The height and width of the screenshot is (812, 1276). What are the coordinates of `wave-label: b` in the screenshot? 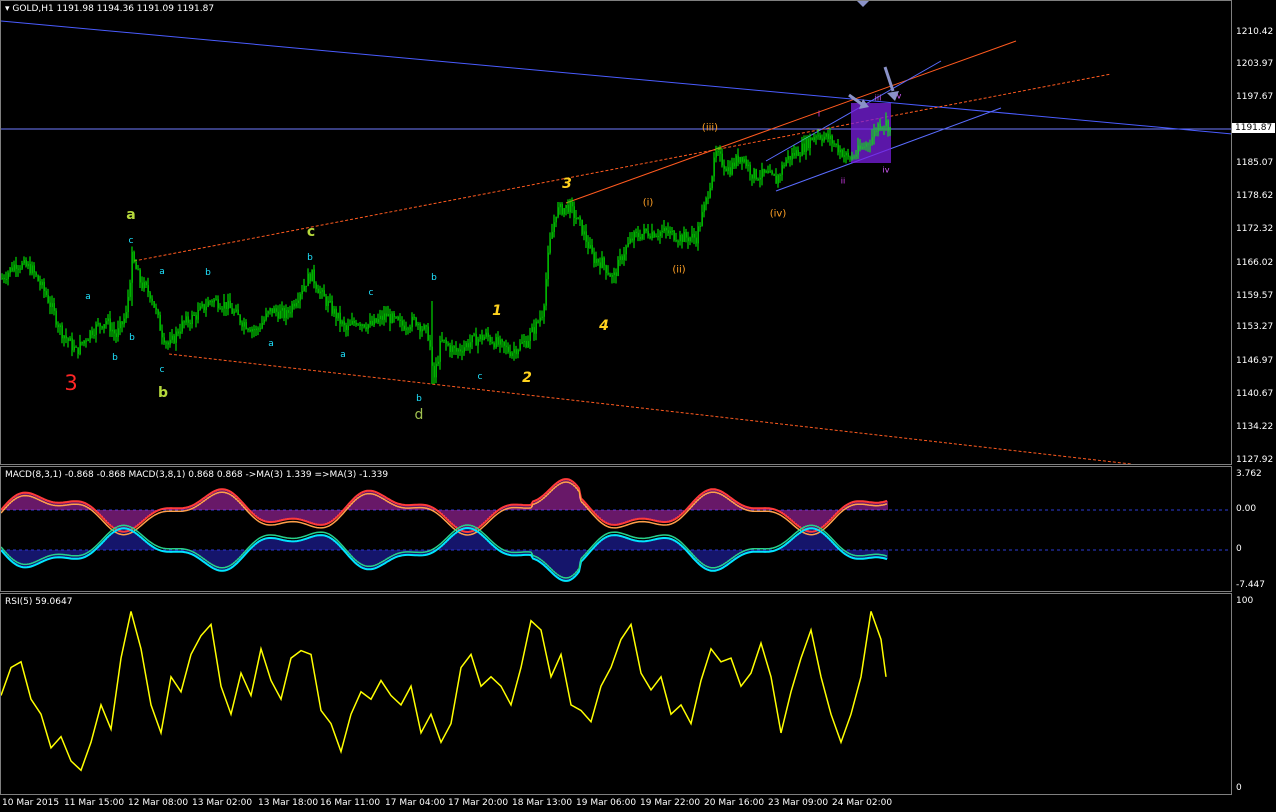 It's located at (434, 278).